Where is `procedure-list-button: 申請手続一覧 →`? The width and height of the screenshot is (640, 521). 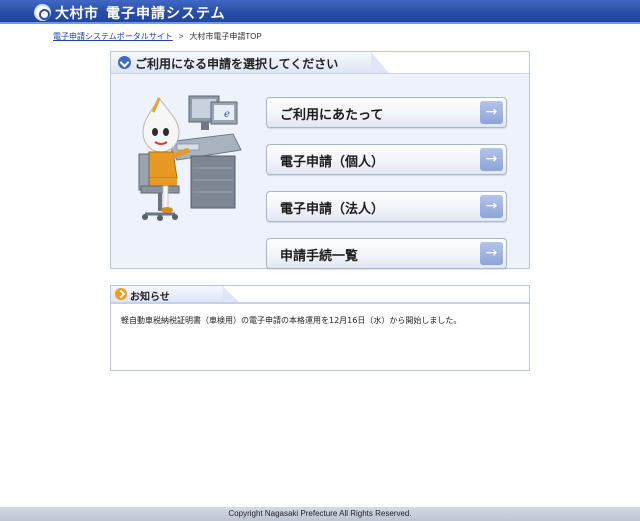 procedure-list-button: 申請手続一覧 → is located at coordinates (386, 253).